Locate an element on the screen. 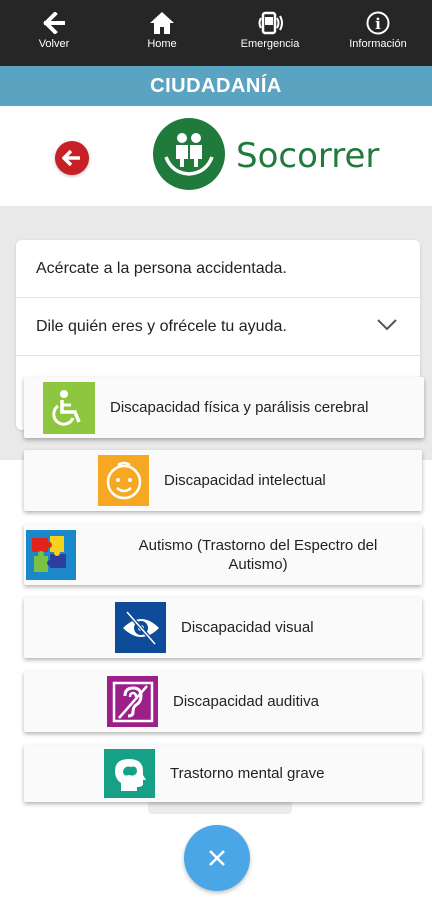 This screenshot has height=900, width=432. nav-info-label: Información is located at coordinates (378, 44).